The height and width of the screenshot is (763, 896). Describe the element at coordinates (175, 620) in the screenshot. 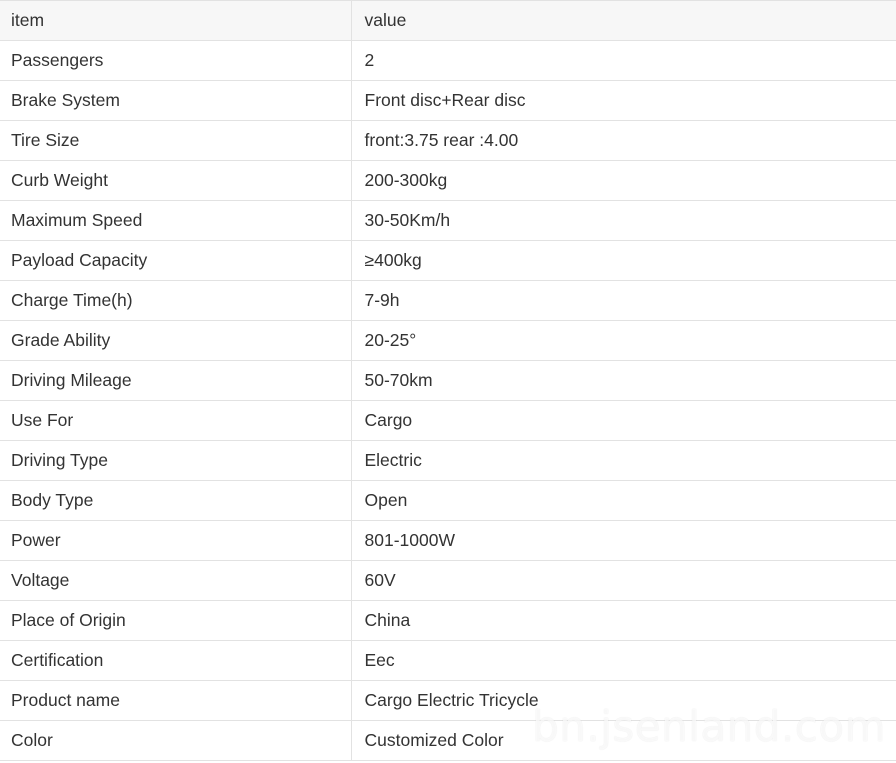

I see `row-item: Place of Origin` at that location.